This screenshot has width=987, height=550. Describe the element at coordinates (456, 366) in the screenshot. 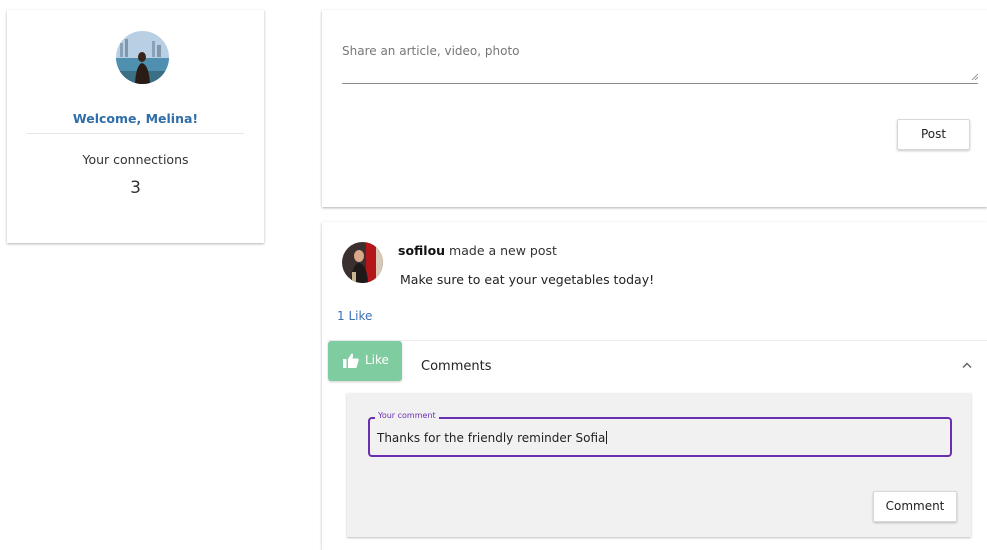

I see `comments-toggle: Comments` at that location.